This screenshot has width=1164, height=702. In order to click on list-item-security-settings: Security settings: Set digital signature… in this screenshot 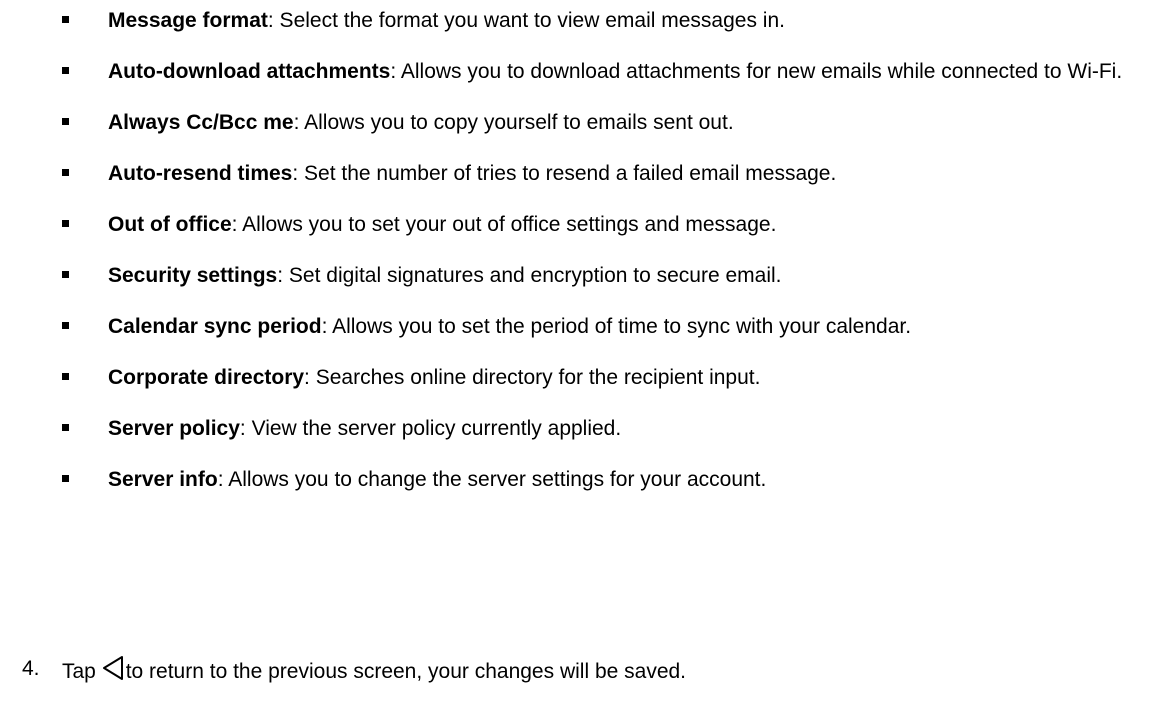, I will do `click(582, 275)`.